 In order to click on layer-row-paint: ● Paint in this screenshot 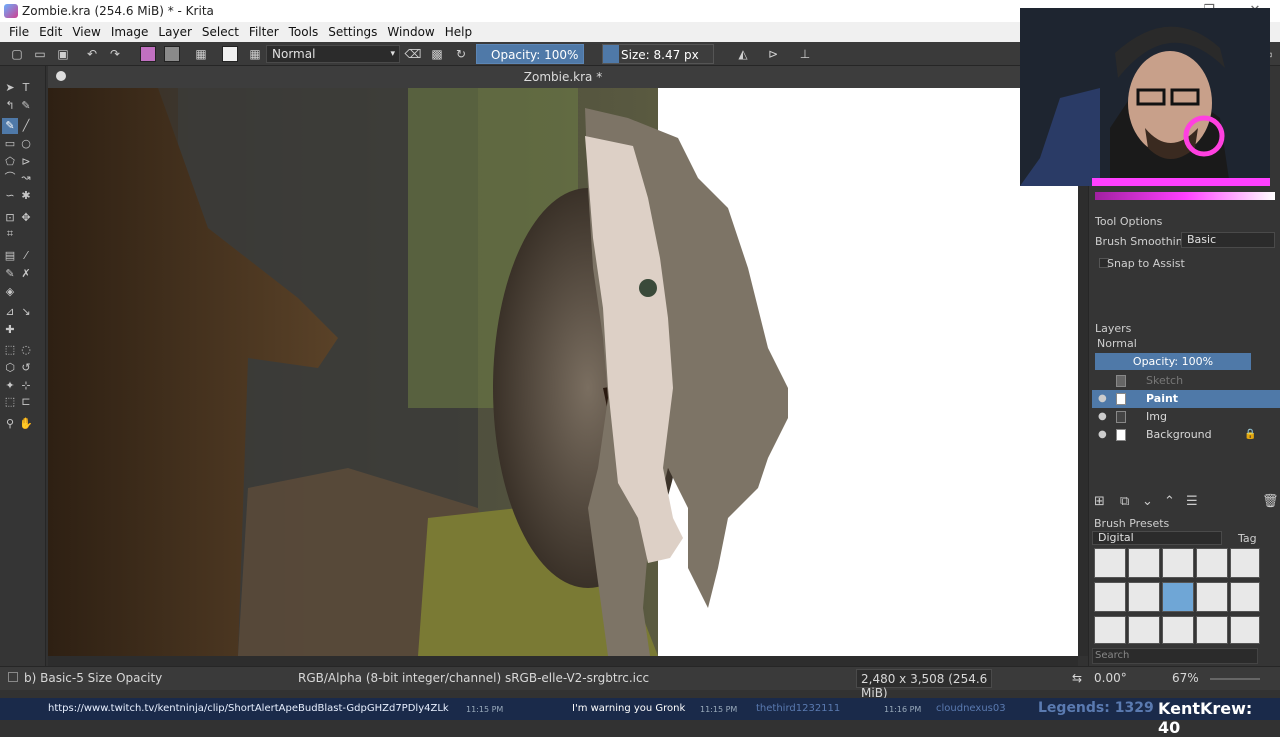, I will do `click(1186, 399)`.